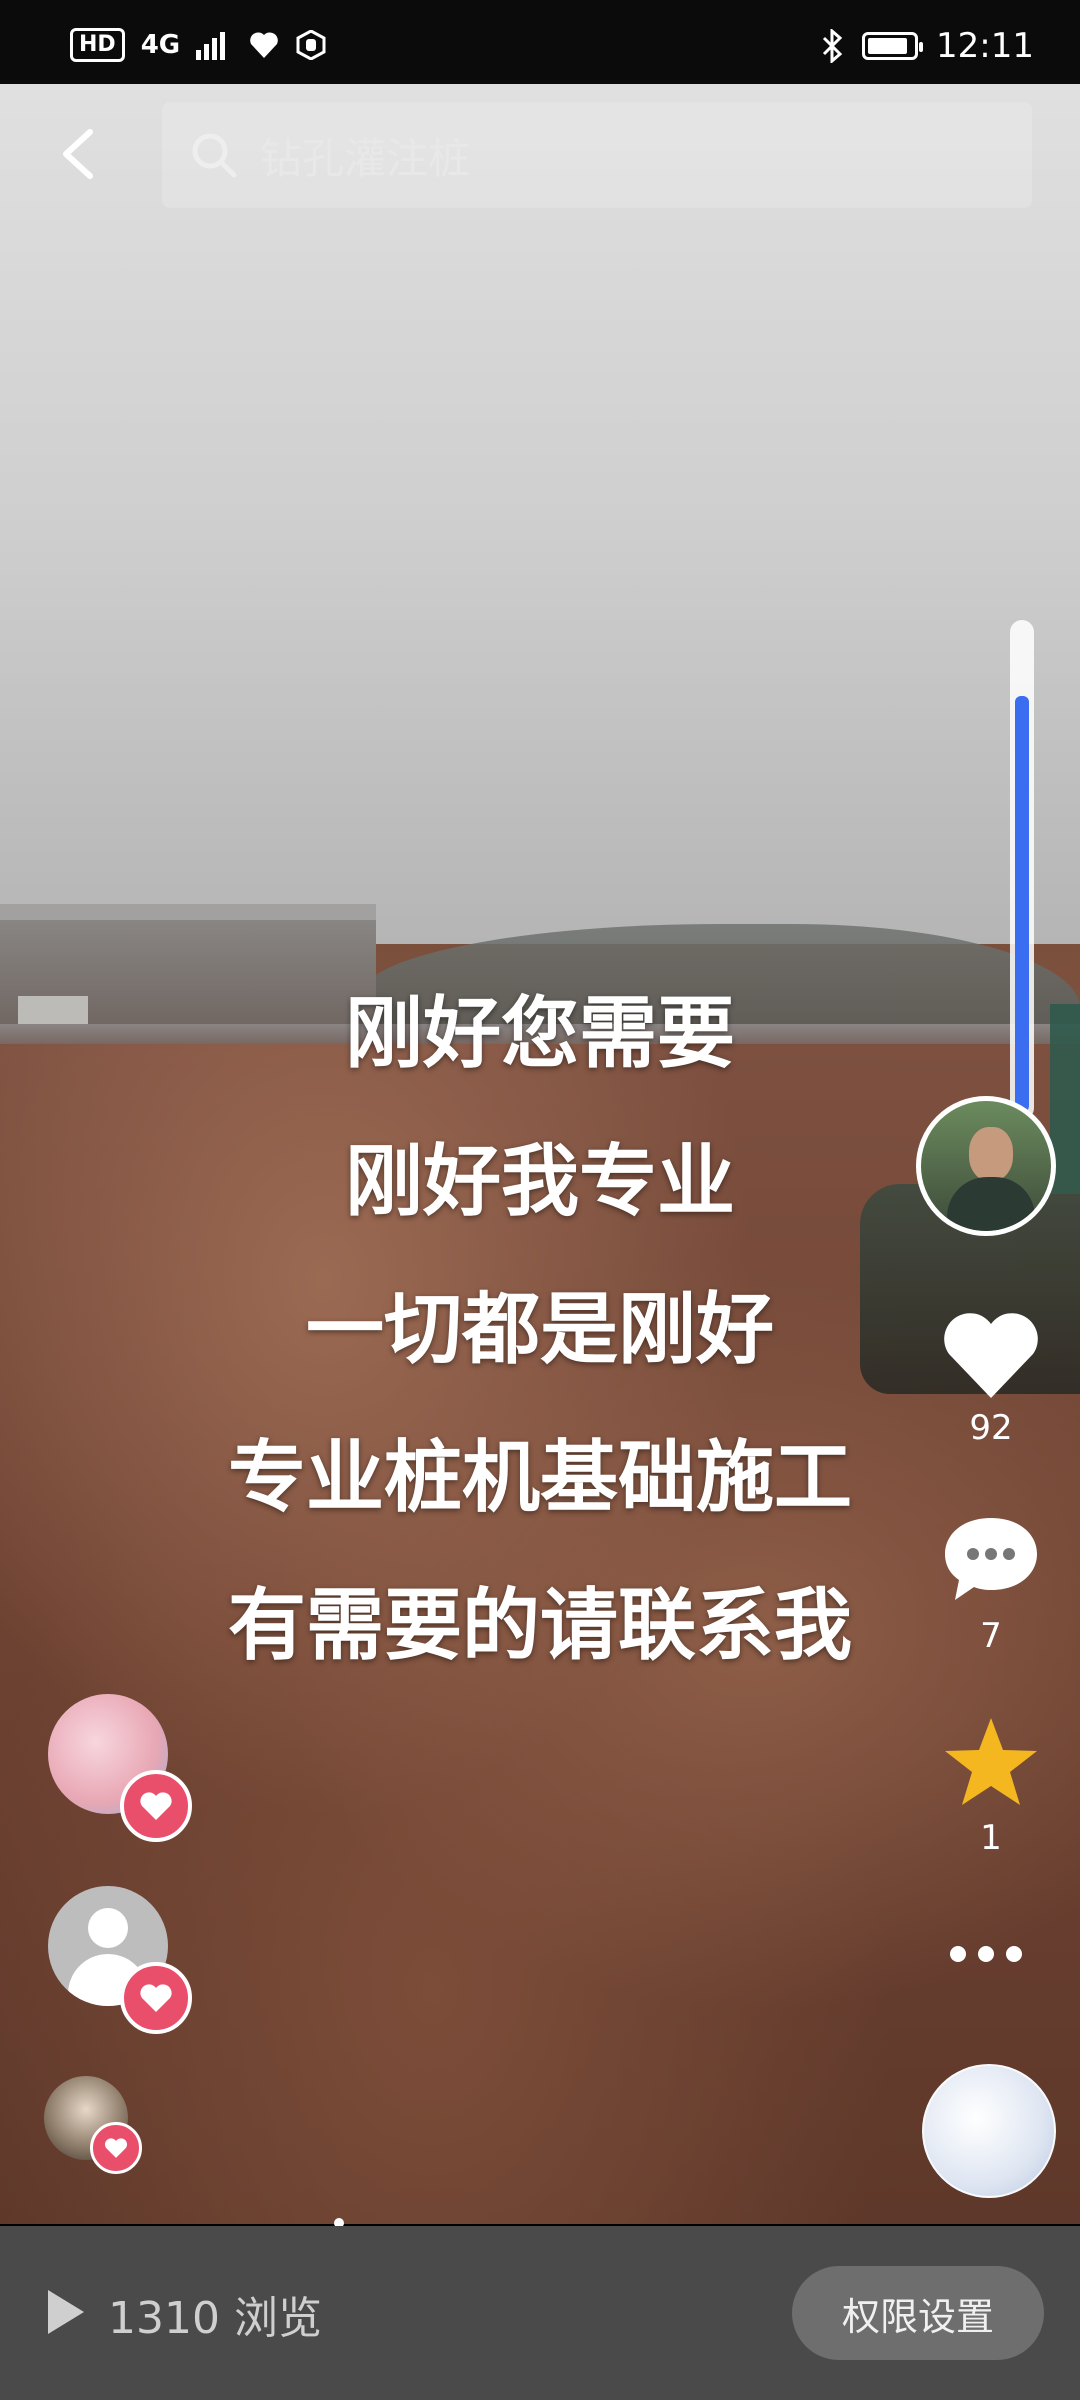  Describe the element at coordinates (991, 1428) in the screenshot. I see `like-count: 92` at that location.